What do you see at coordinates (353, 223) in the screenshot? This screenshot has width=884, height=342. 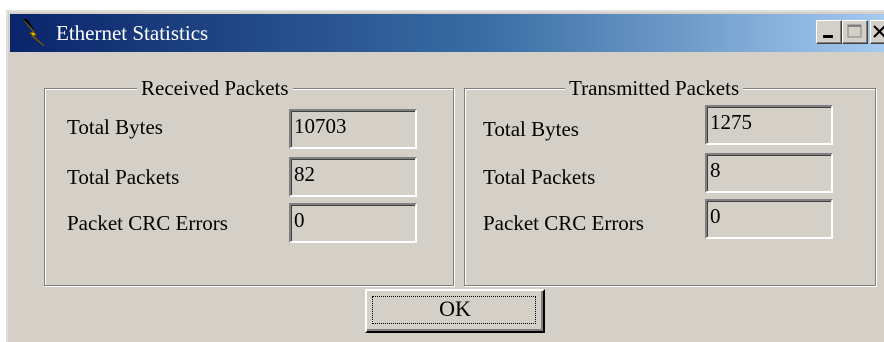 I see `received-crc-errors-field: 0` at bounding box center [353, 223].